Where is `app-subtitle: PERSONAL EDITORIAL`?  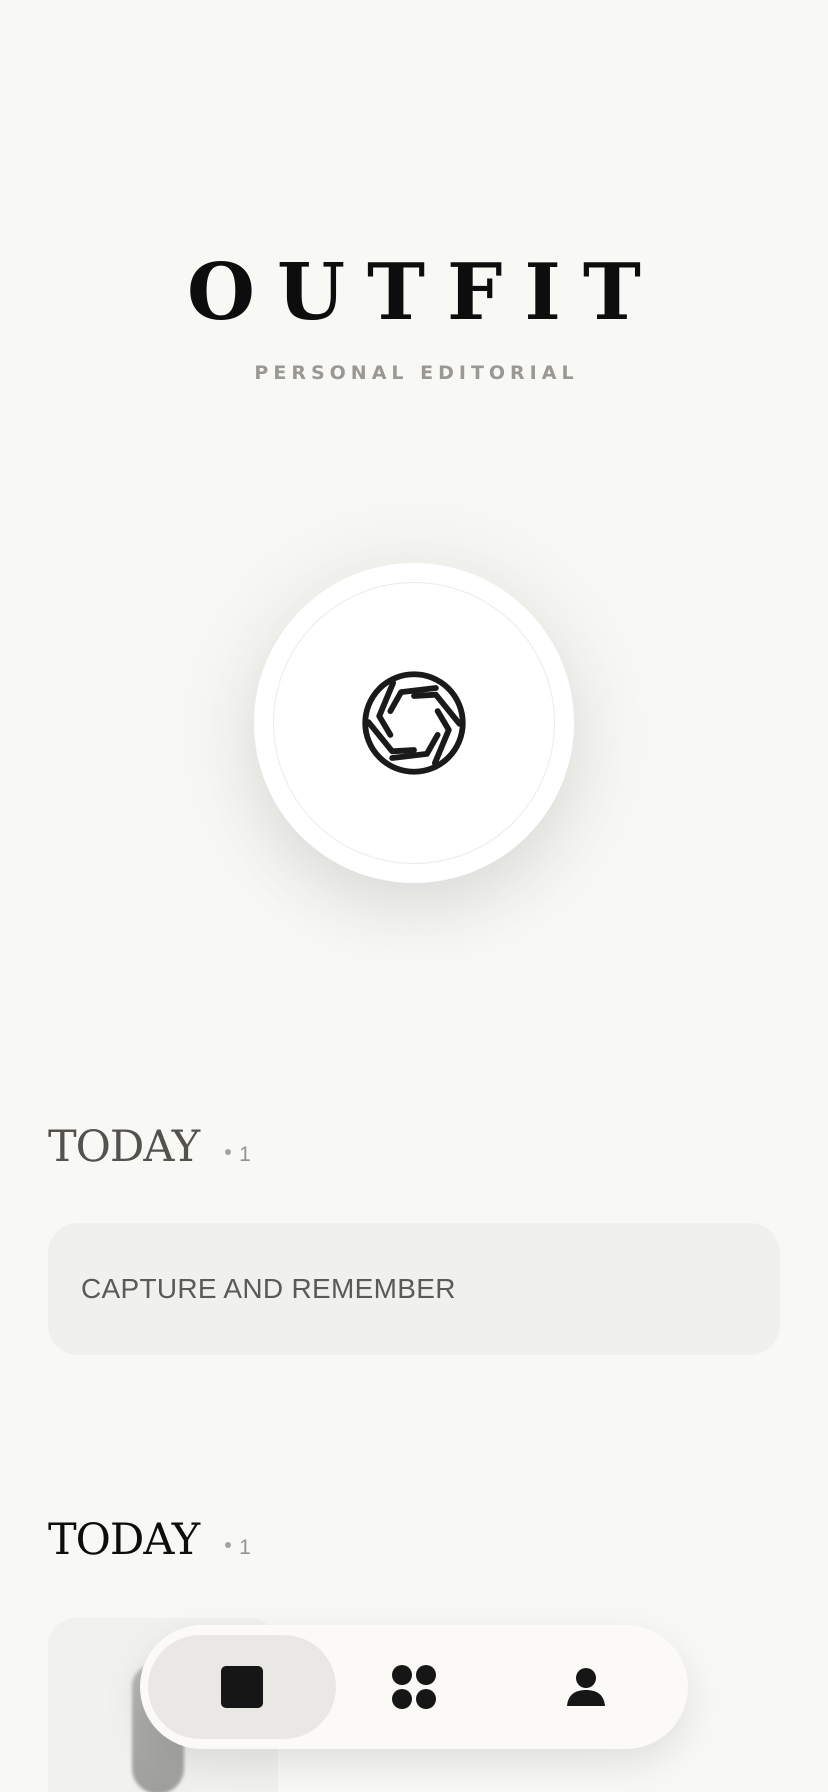 app-subtitle: PERSONAL EDITORIAL is located at coordinates (416, 373).